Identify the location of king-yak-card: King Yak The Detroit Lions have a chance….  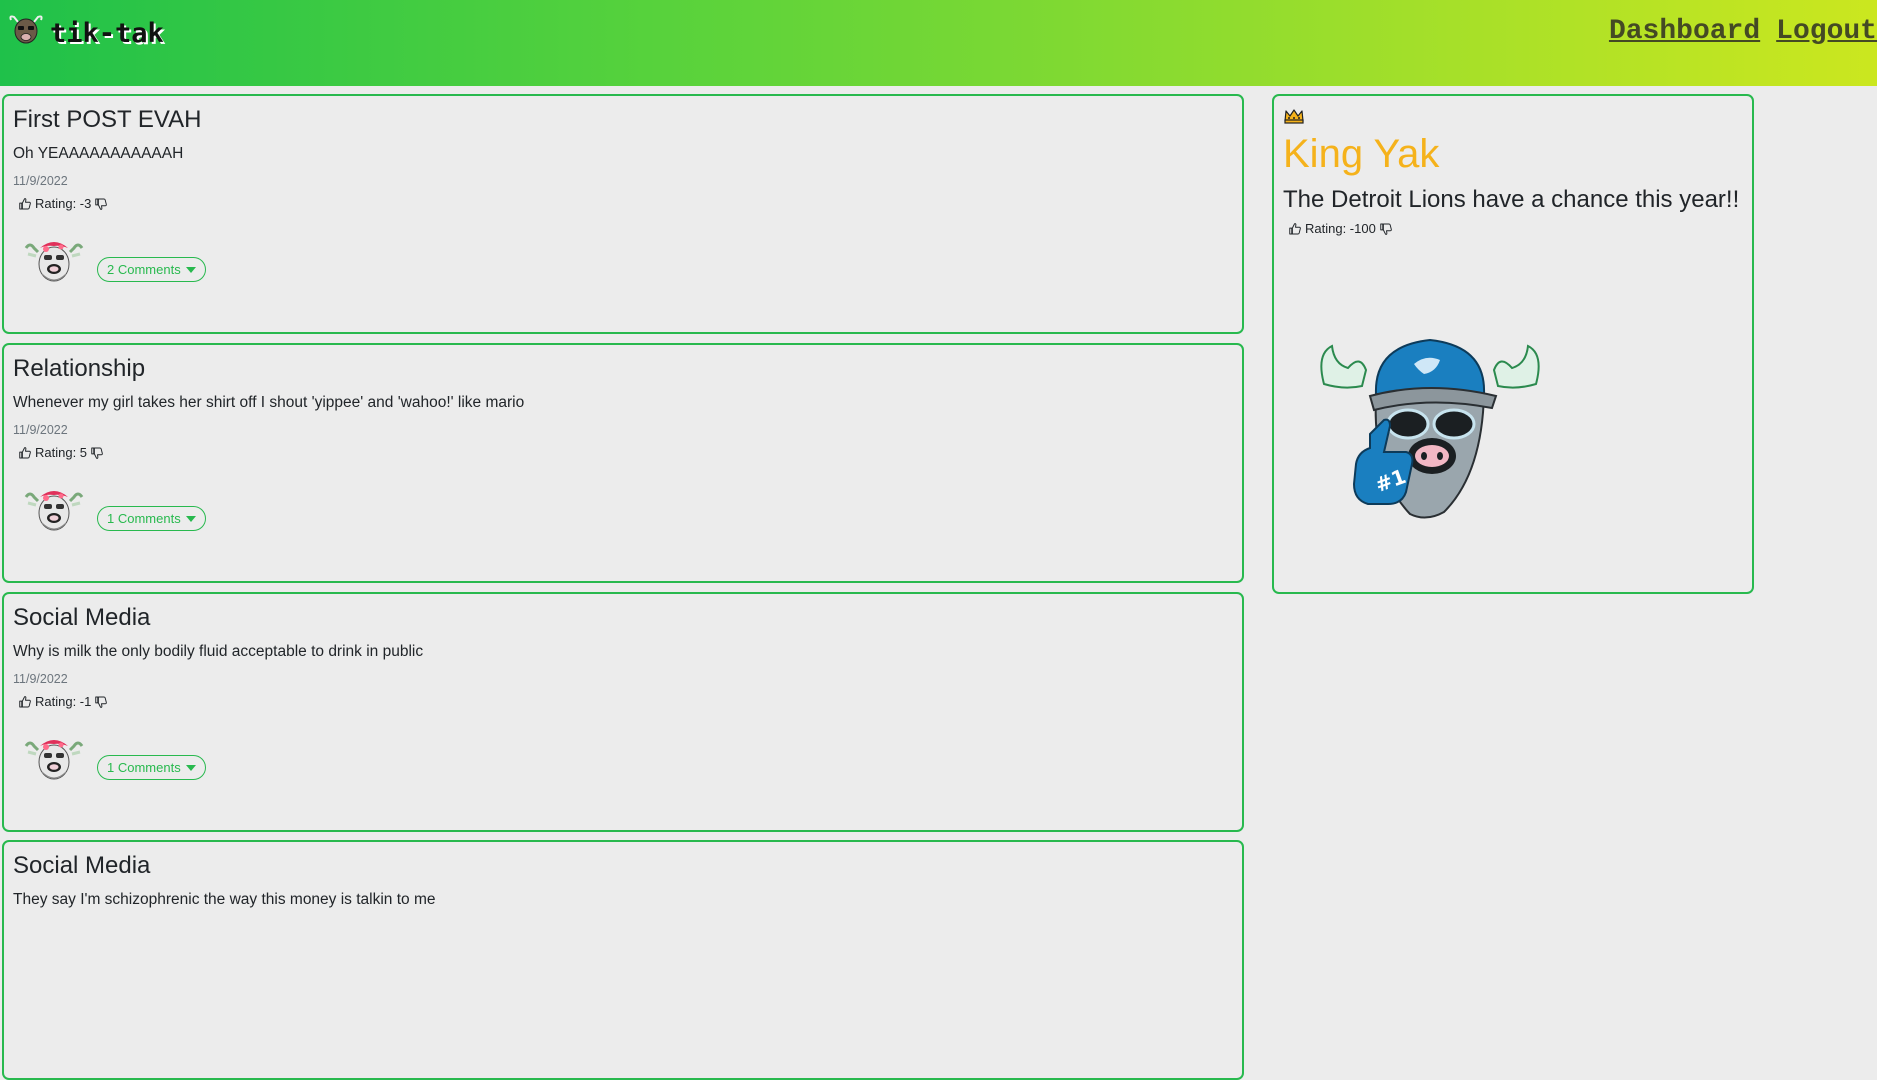
(1513, 344).